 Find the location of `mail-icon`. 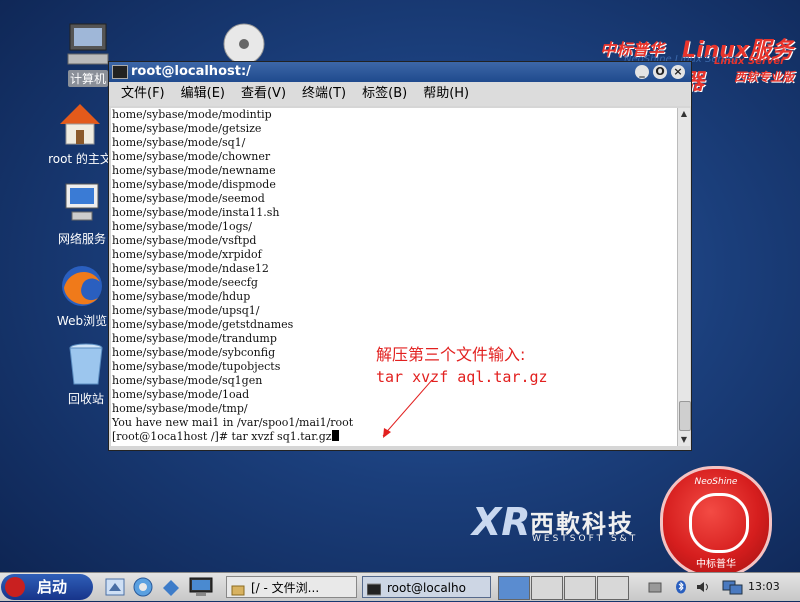

mail-icon is located at coordinates (171, 587).